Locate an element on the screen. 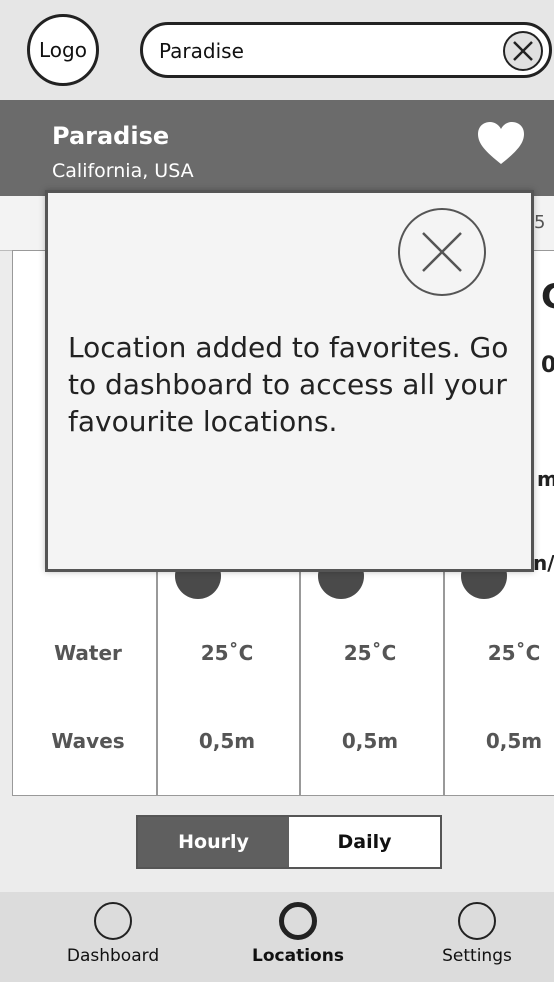  obscured-value: 0 is located at coordinates (547, 365).